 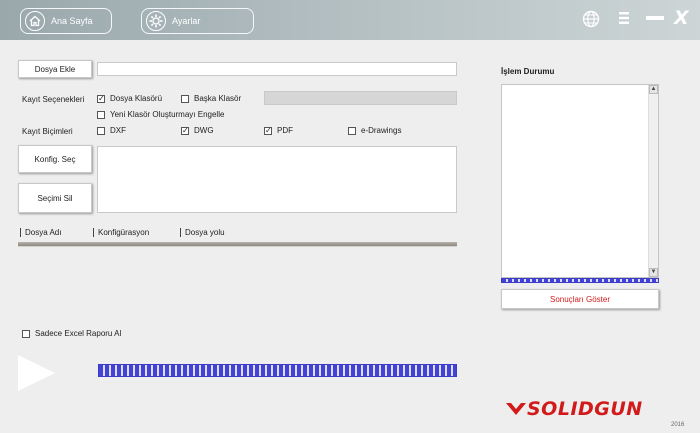 What do you see at coordinates (47, 131) in the screenshot?
I see `save-formats-label: Kayıt Biçimleri` at bounding box center [47, 131].